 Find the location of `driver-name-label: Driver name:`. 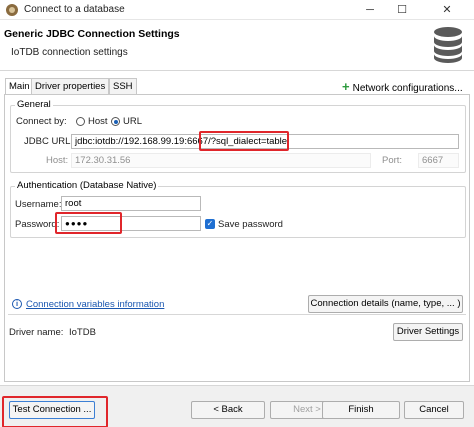

driver-name-label: Driver name: is located at coordinates (36, 332).